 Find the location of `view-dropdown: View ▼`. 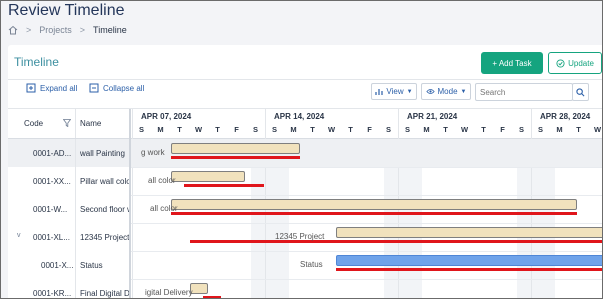

view-dropdown: View ▼ is located at coordinates (394, 91).